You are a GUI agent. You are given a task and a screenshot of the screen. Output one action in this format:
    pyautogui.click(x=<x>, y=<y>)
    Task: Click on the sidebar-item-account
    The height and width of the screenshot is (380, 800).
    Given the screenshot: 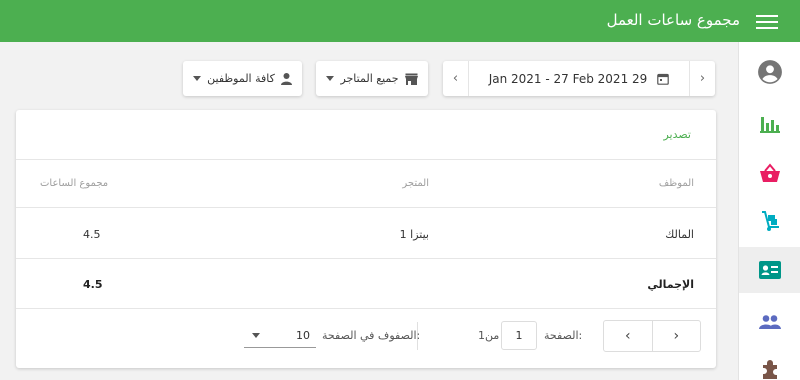 What is the action you would take?
    pyautogui.click(x=769, y=72)
    